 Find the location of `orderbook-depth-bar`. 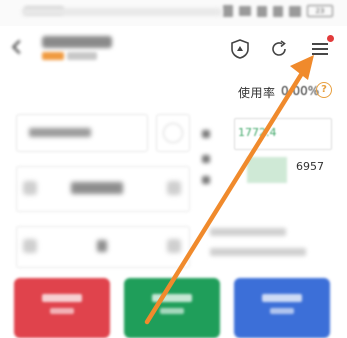

orderbook-depth-bar is located at coordinates (267, 170).